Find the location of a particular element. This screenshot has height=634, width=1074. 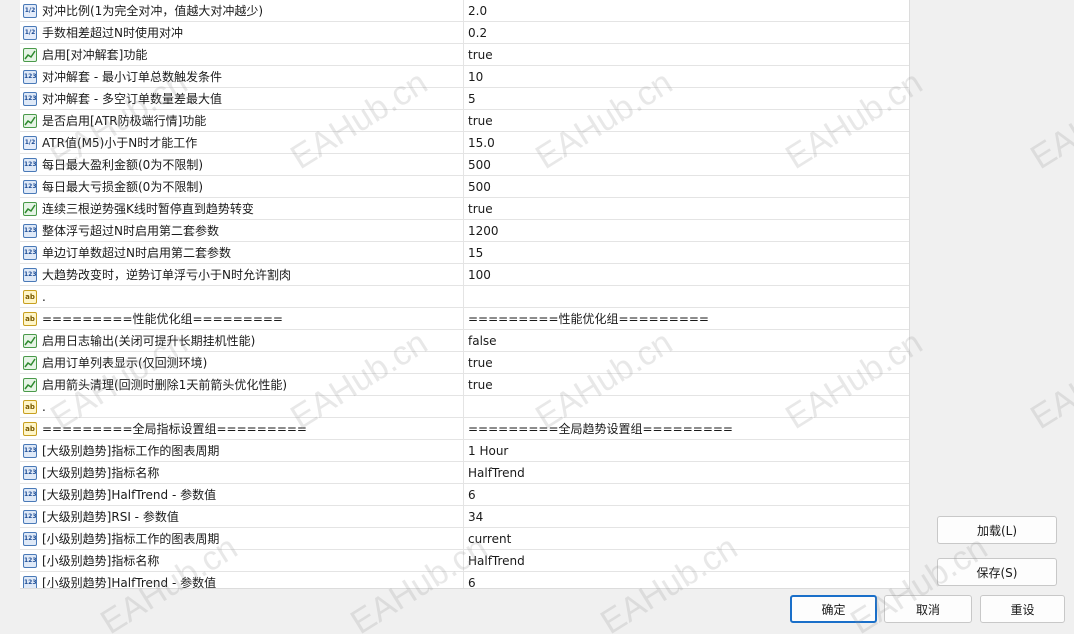

param-row: 连续三根逆势强K线时暂停直到趋势转变 true is located at coordinates (464, 209).